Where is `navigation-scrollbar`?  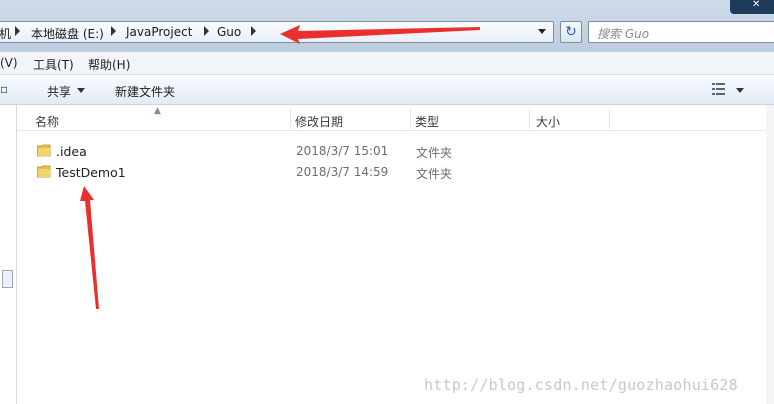 navigation-scrollbar is located at coordinates (7, 279).